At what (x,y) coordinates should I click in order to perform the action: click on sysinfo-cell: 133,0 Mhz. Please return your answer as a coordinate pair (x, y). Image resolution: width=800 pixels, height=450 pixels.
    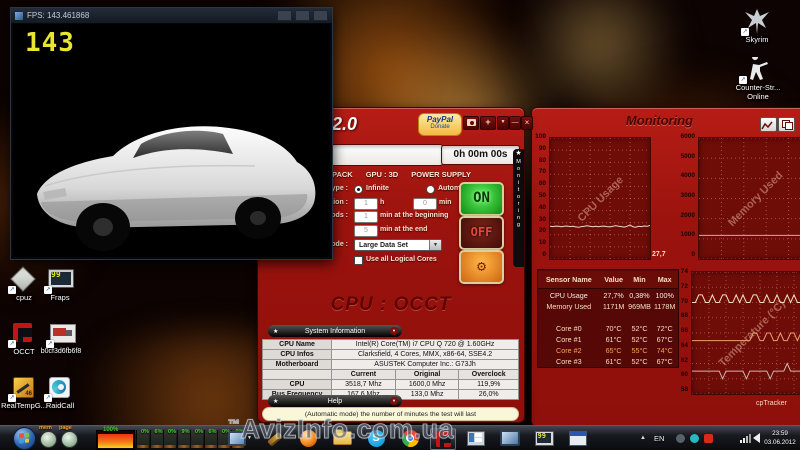
    Looking at the image, I should click on (427, 394).